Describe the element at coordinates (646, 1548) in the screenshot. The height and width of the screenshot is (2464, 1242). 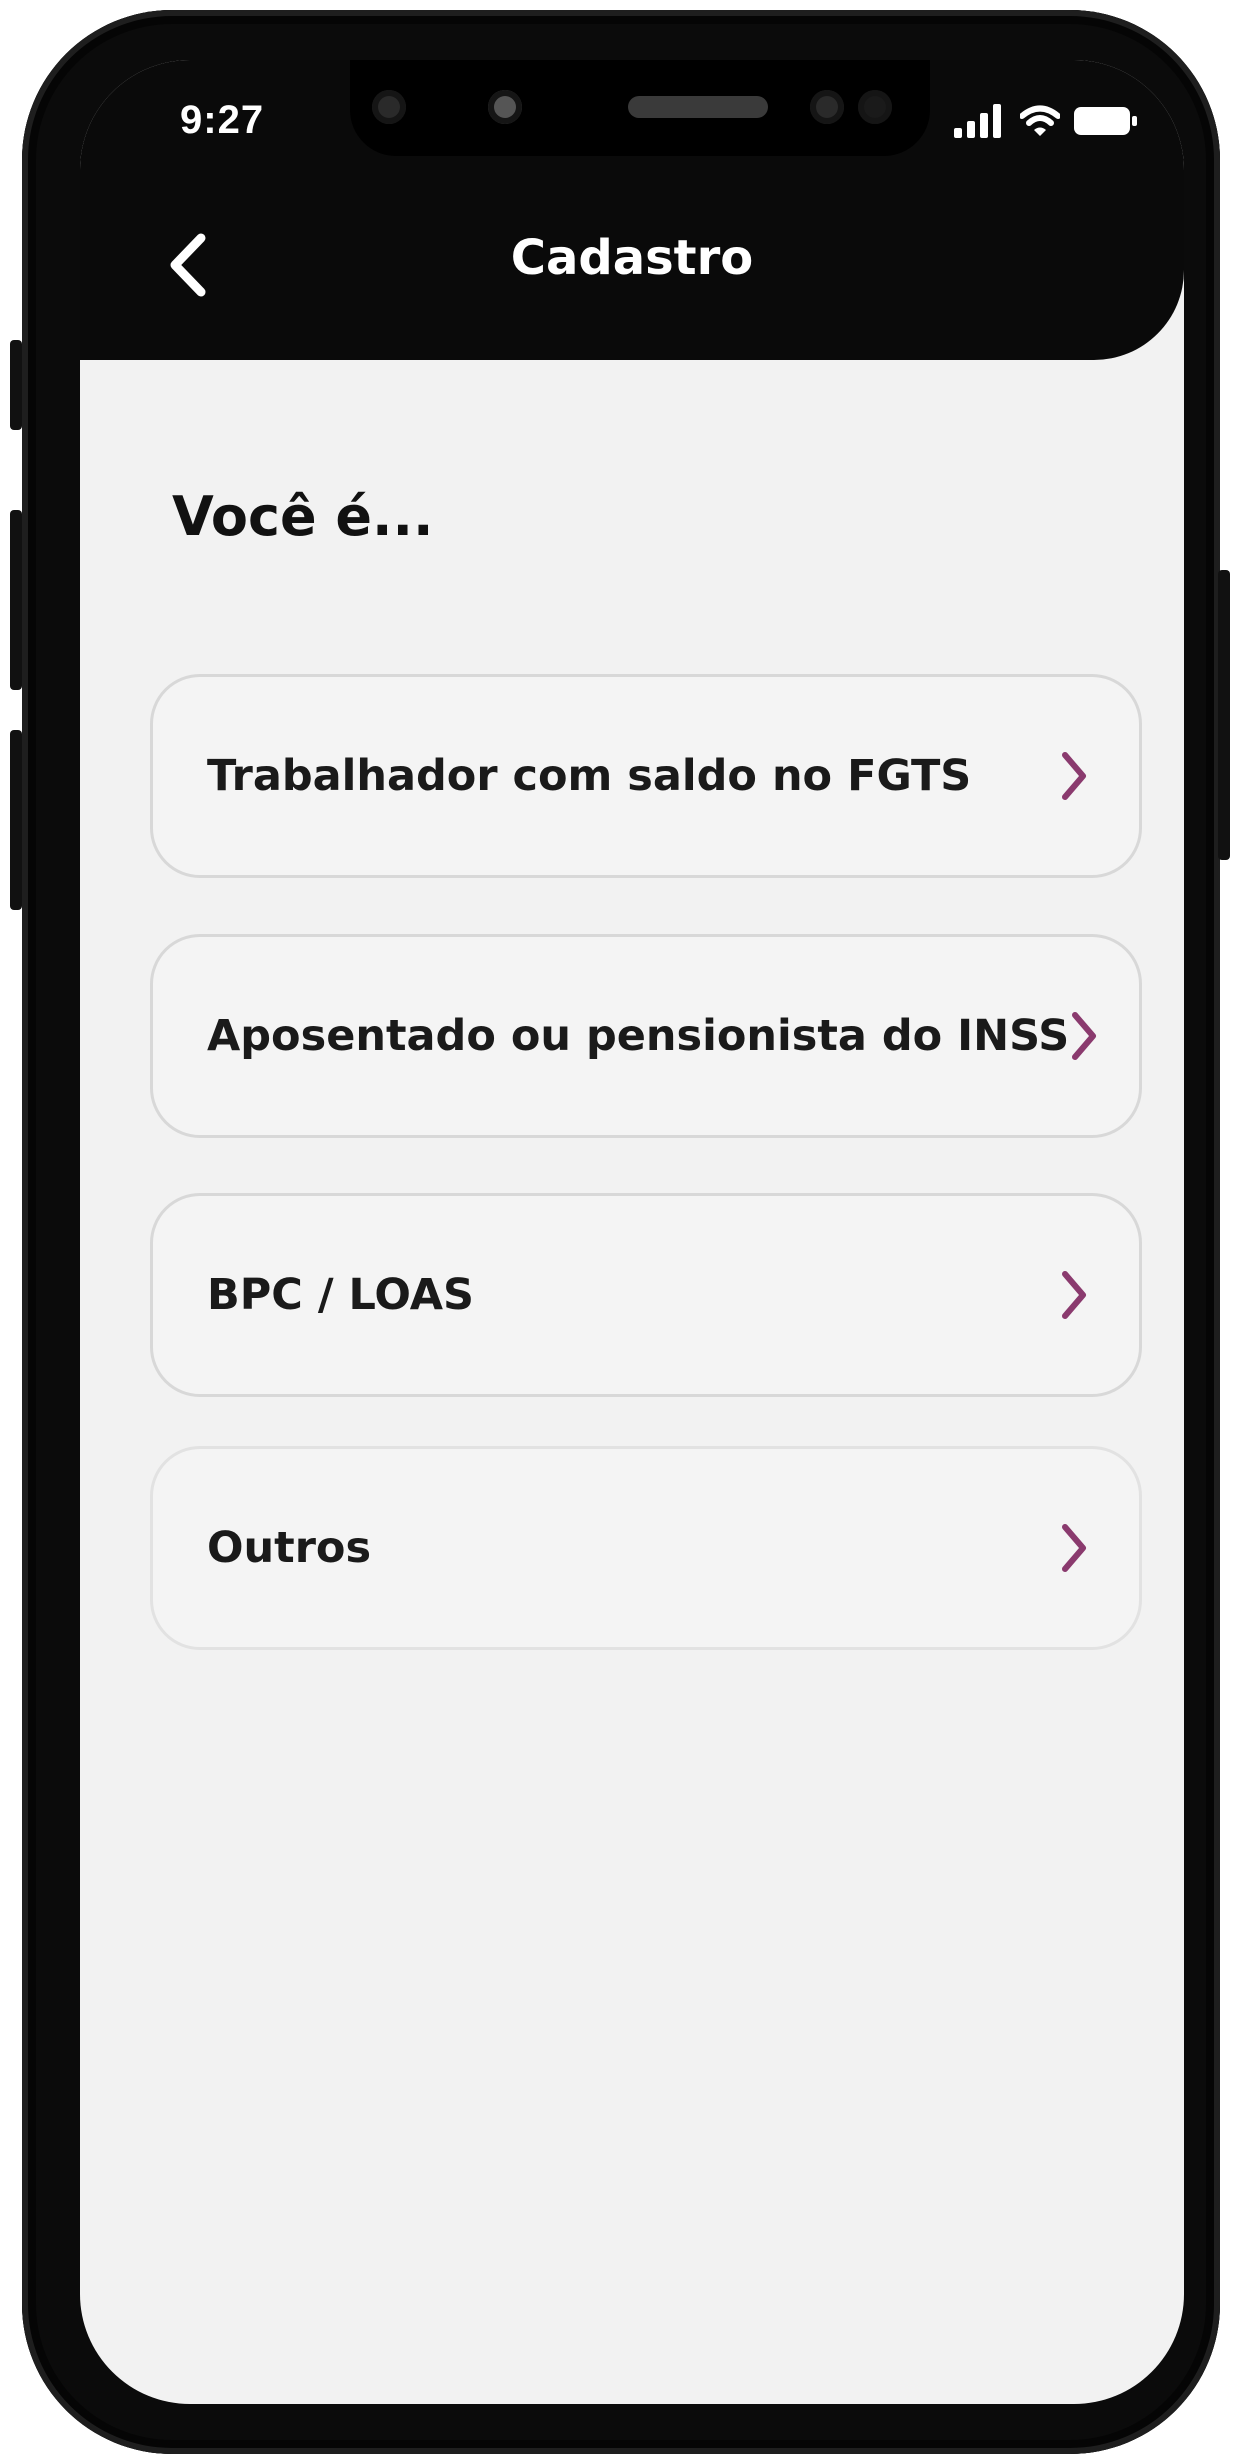
I see `option-others: Outros` at that location.